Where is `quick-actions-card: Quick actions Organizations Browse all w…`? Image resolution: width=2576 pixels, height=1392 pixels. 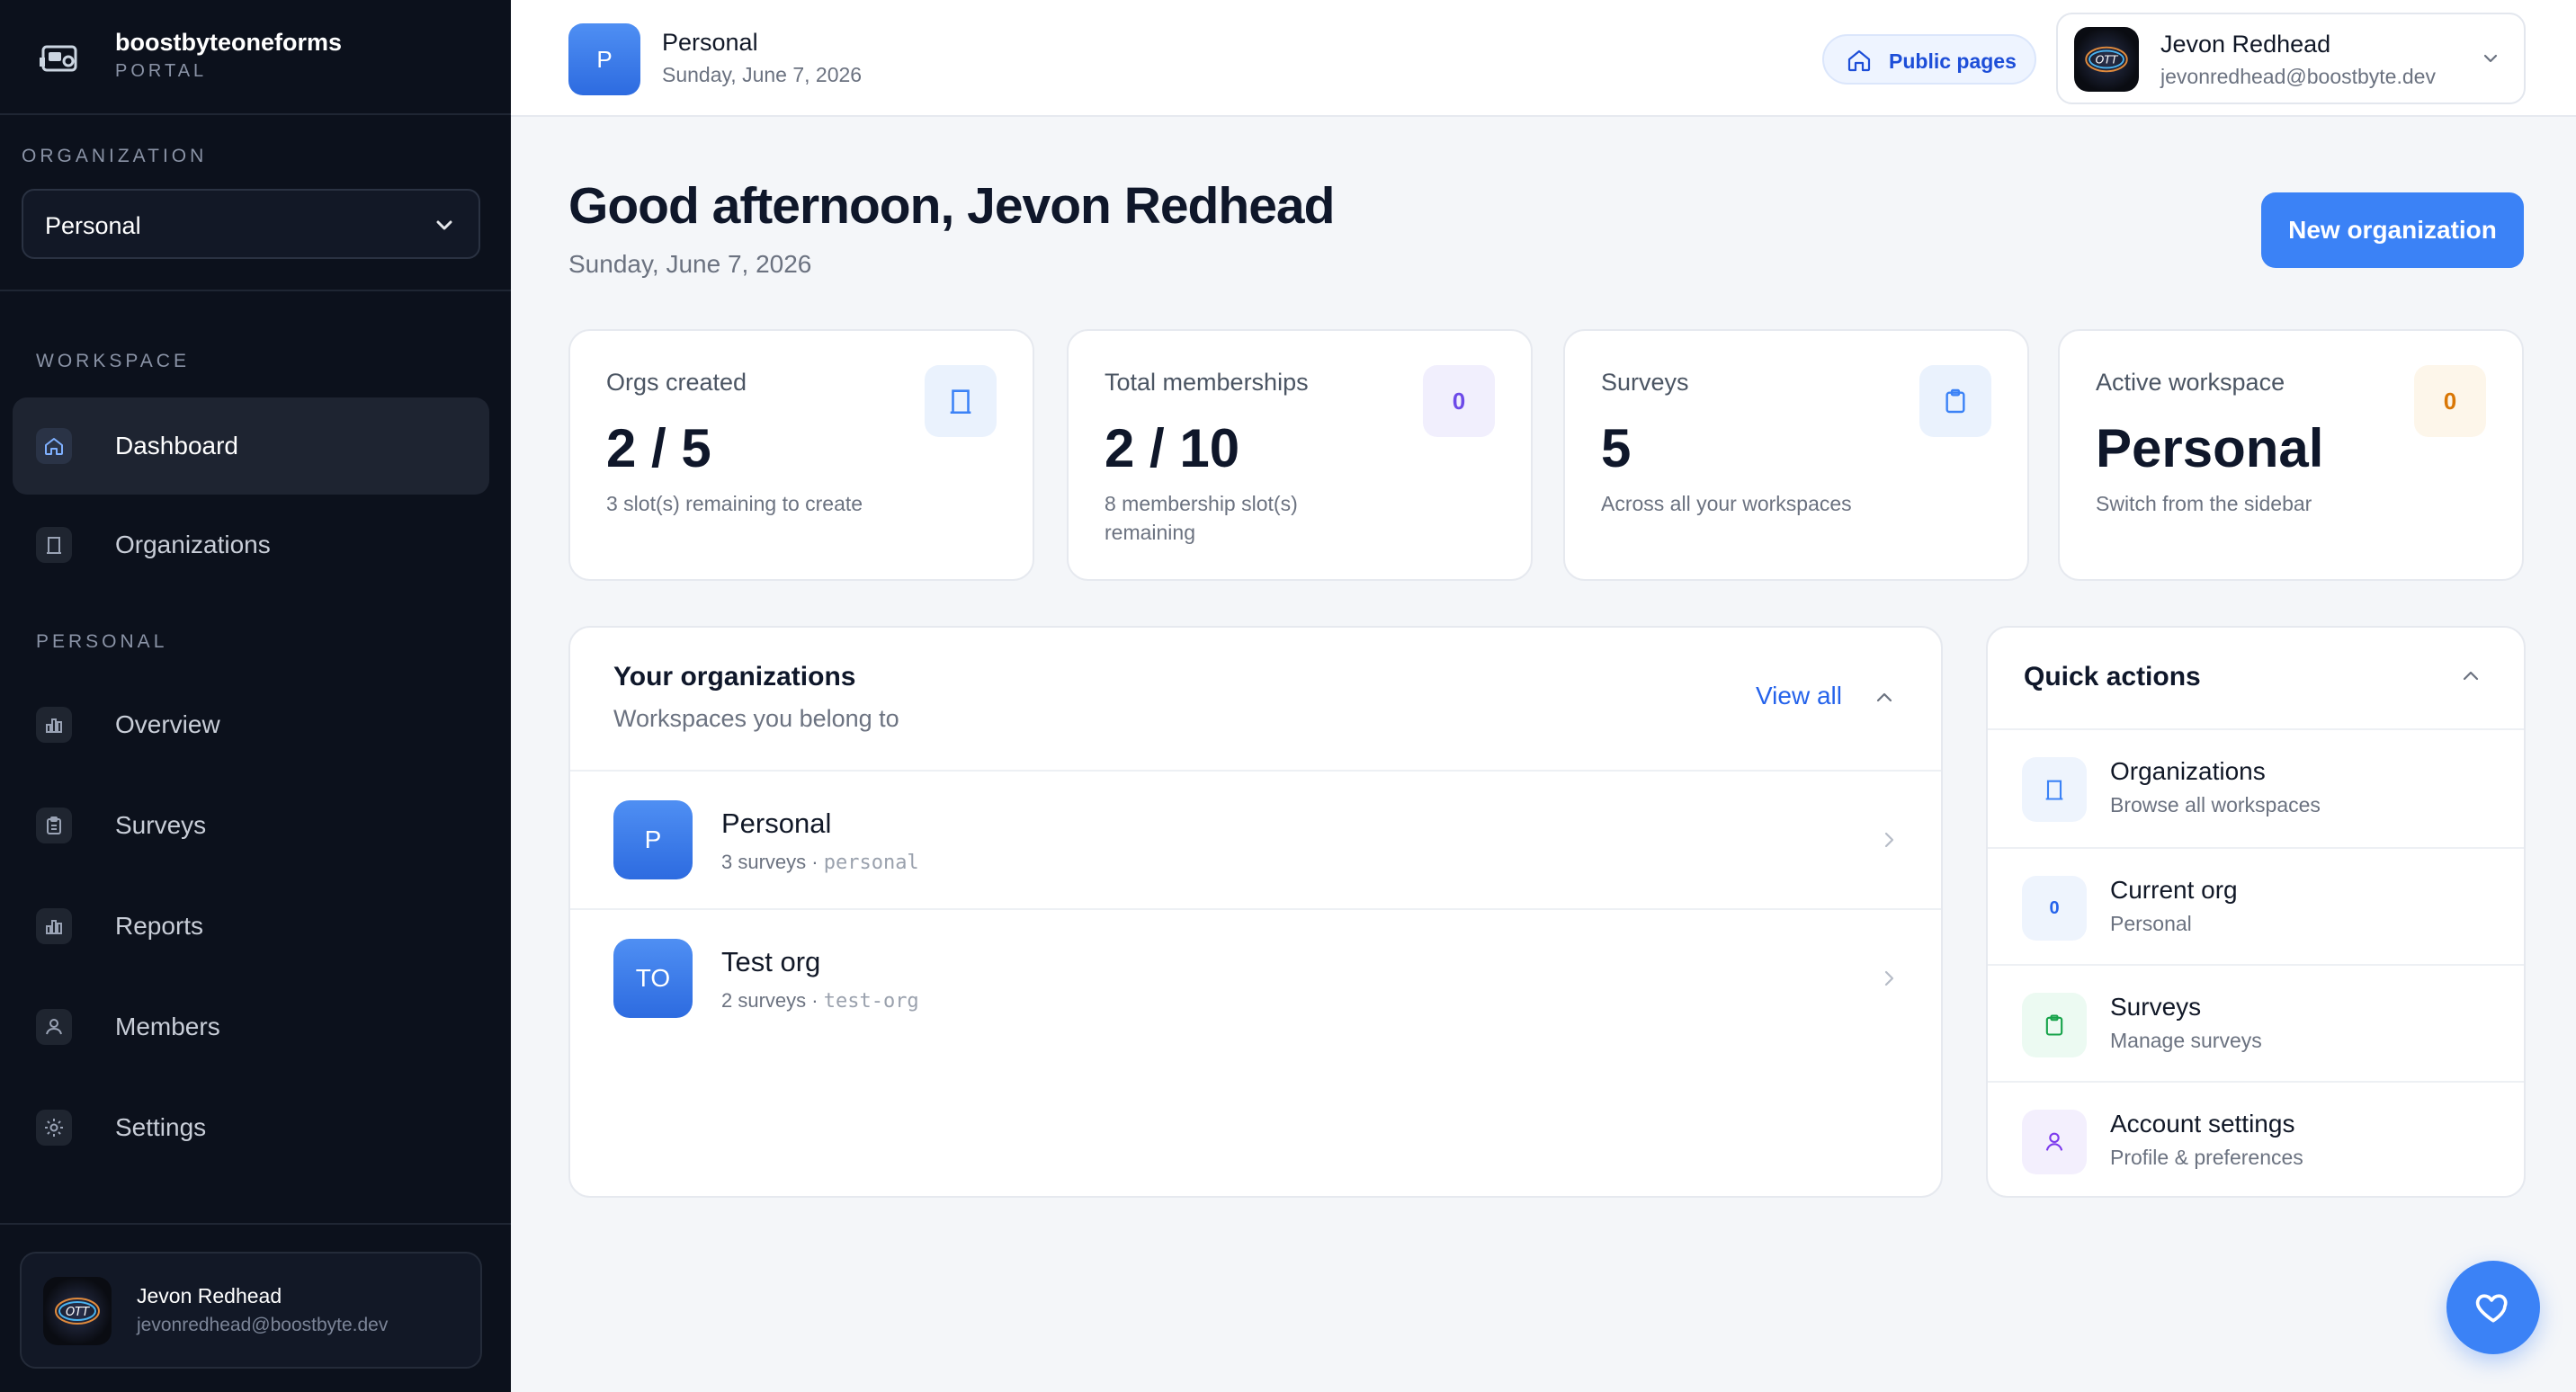 quick-actions-card: Quick actions Organizations Browse all w… is located at coordinates (2256, 912).